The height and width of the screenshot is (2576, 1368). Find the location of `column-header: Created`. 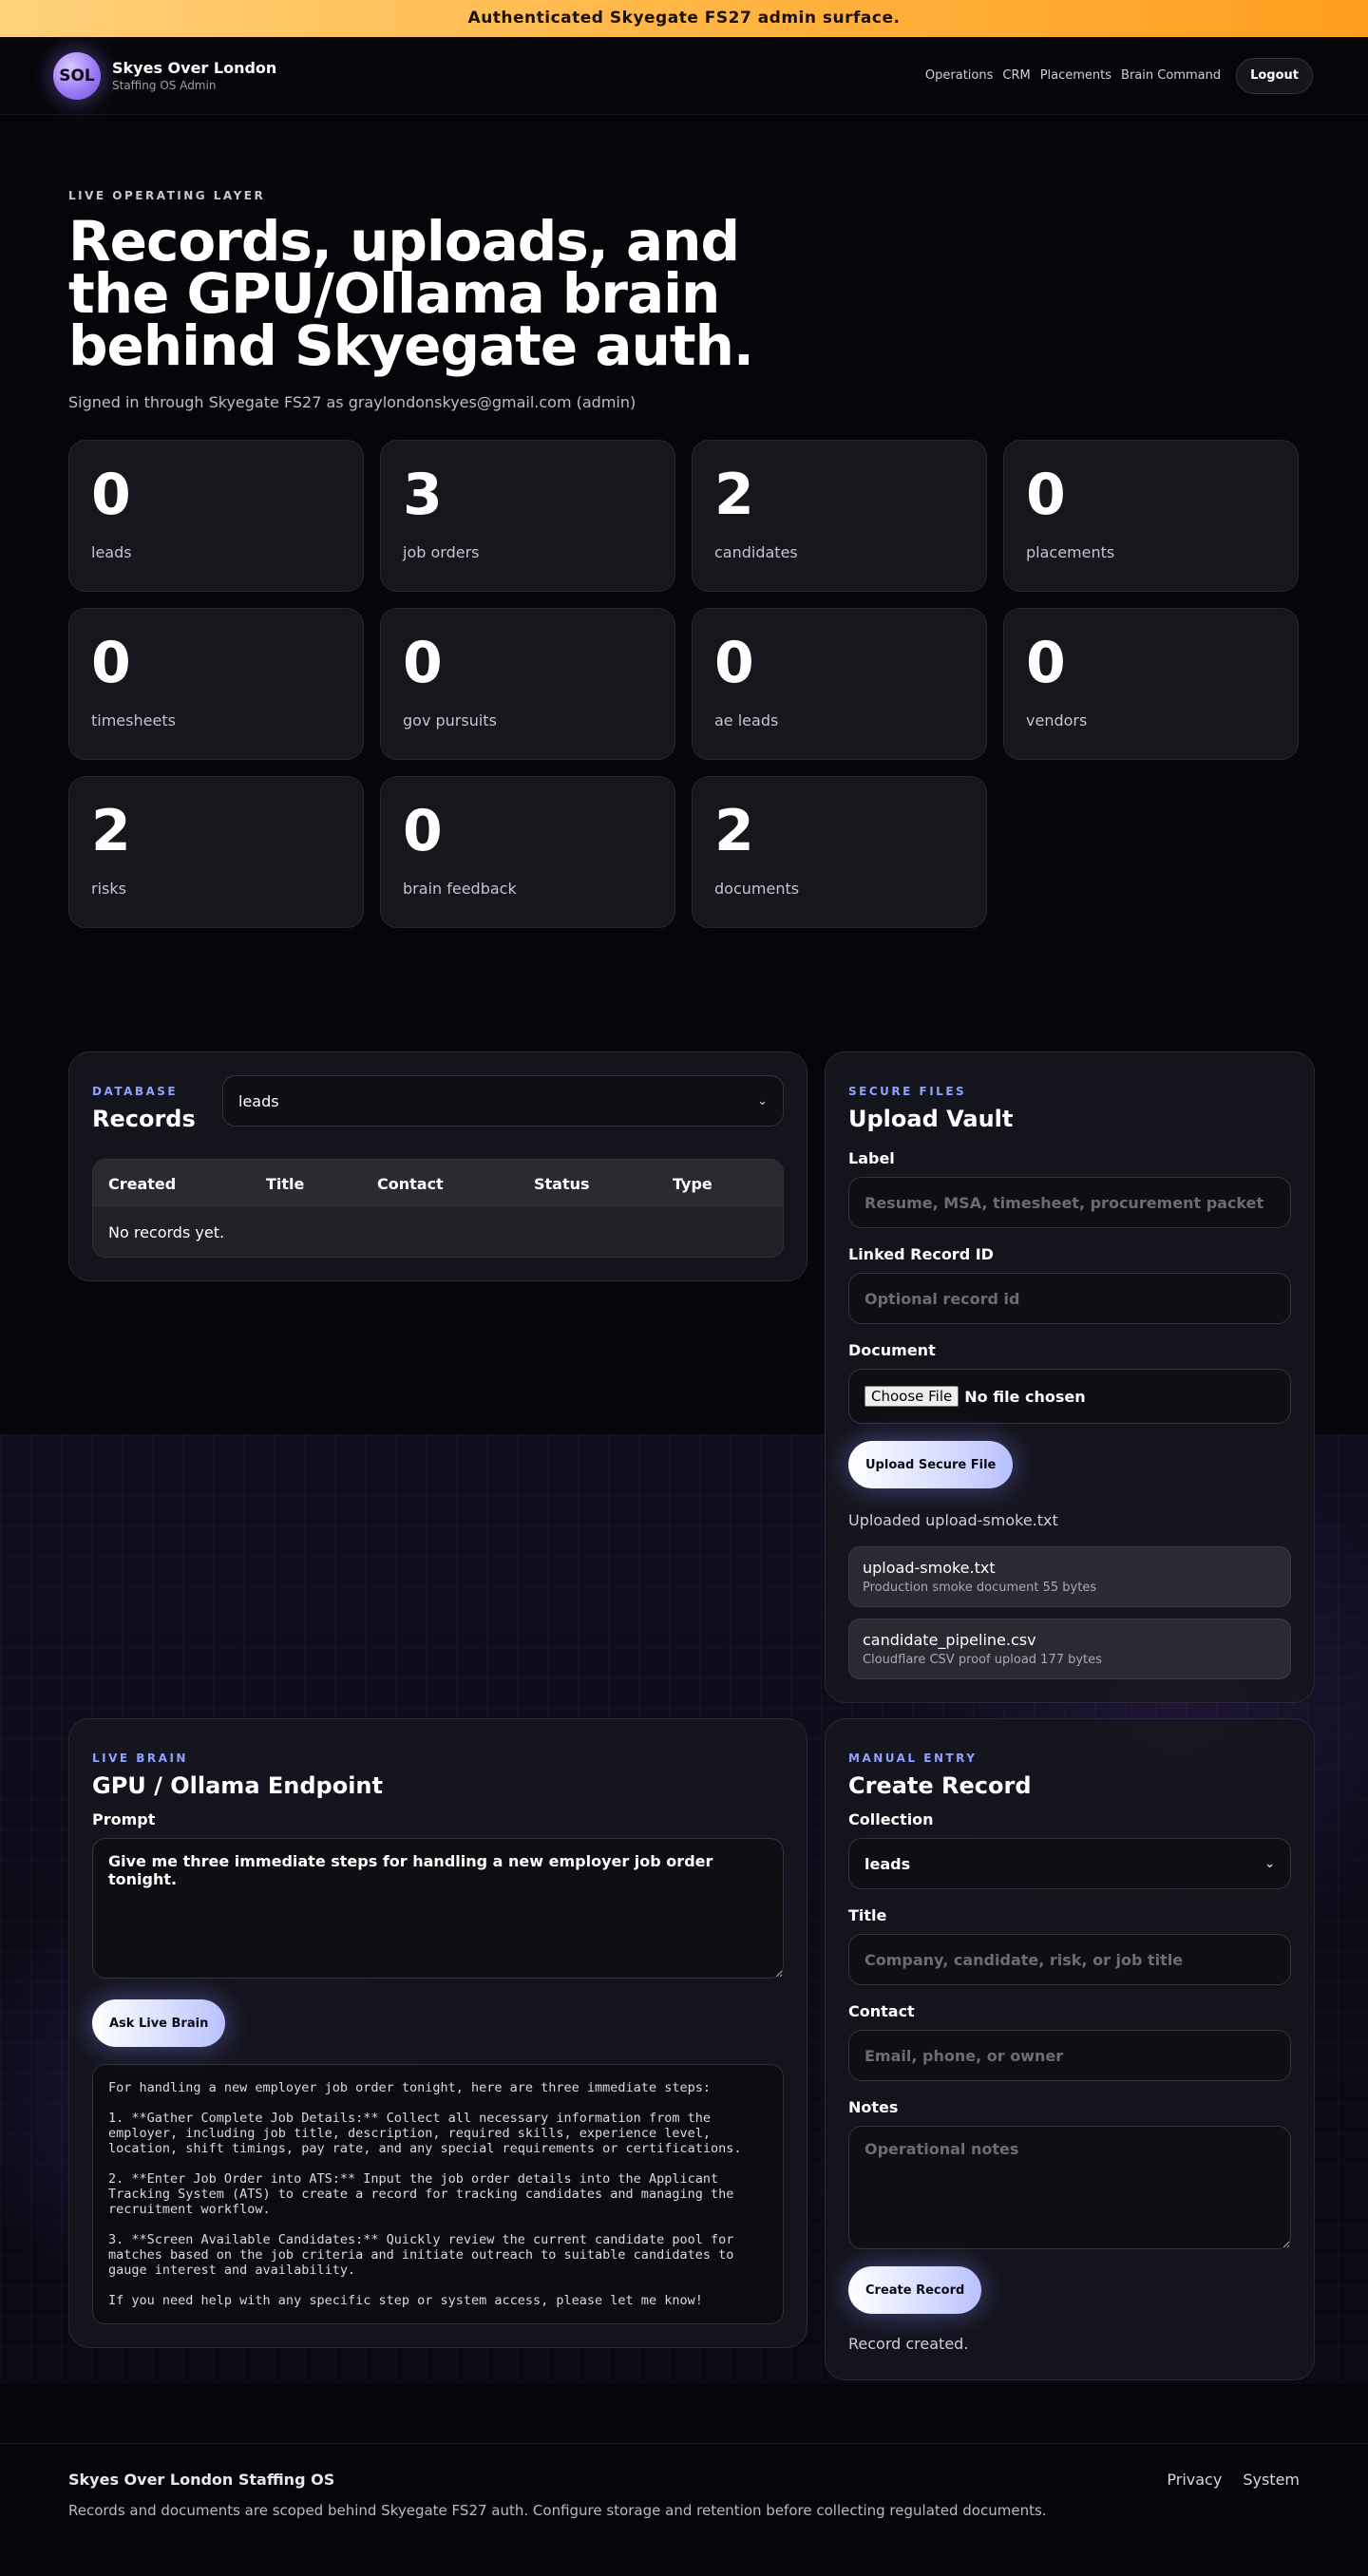

column-header: Created is located at coordinates (187, 1184).